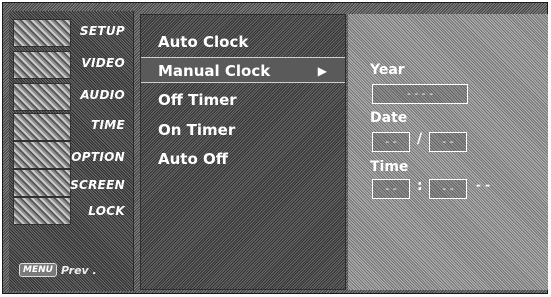  Describe the element at coordinates (72, 125) in the screenshot. I see `sidebar-item-time: TIME` at that location.